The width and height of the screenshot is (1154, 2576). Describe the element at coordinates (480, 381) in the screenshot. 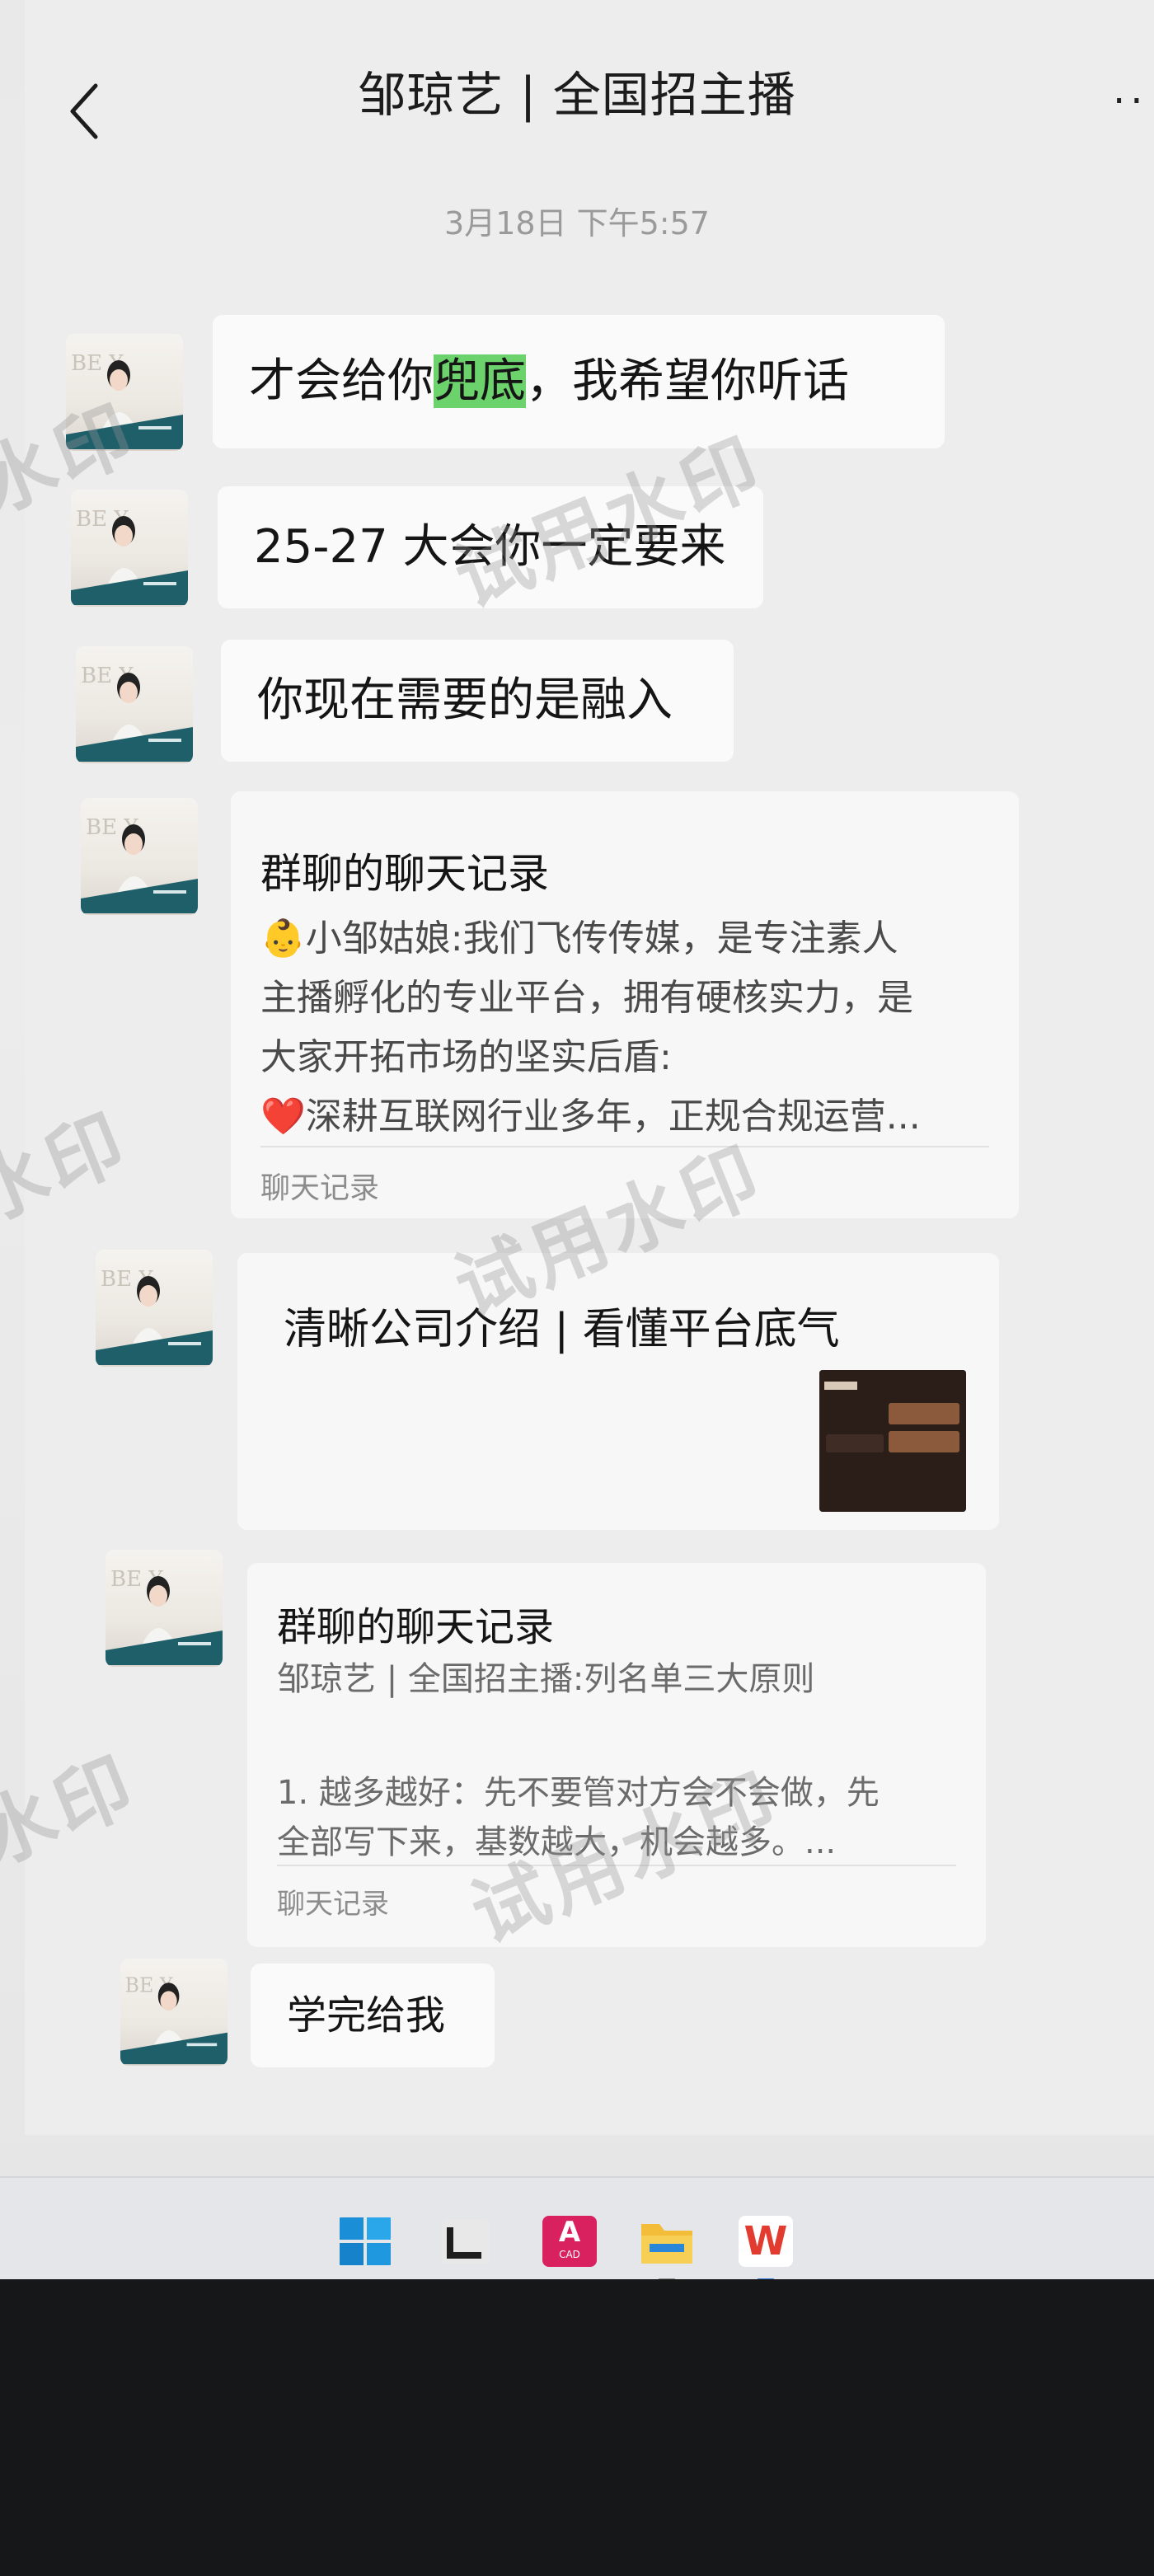

I see `highlighted-text: 兜底` at that location.